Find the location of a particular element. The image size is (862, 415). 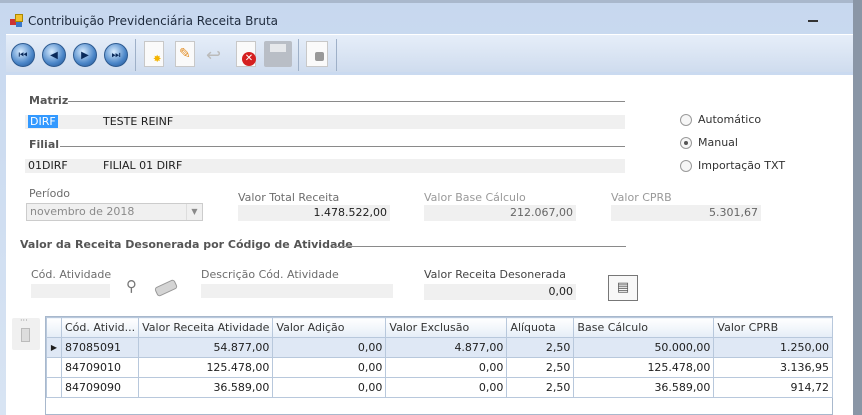

matriz-name: TESTE REINF is located at coordinates (138, 121).